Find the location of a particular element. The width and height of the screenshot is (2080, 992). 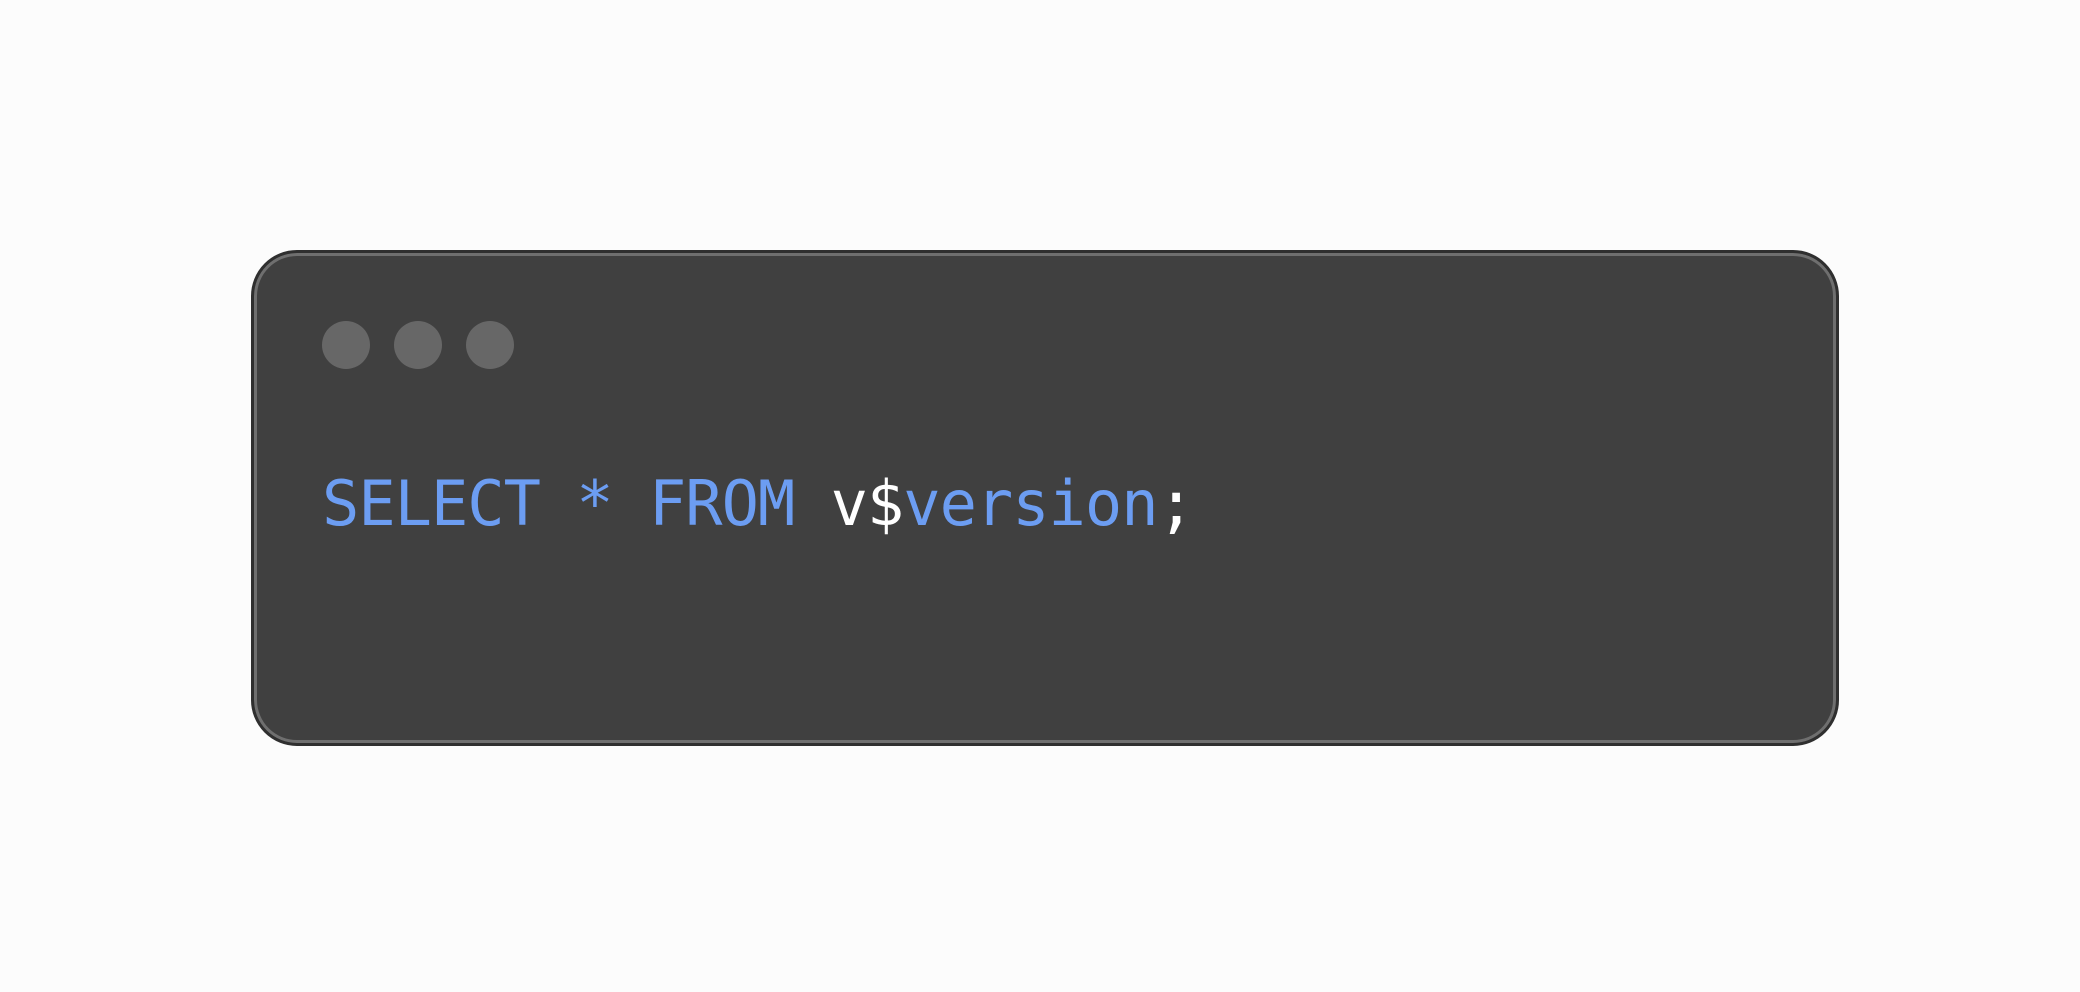

sql-terminator: ; is located at coordinates (1176, 503).